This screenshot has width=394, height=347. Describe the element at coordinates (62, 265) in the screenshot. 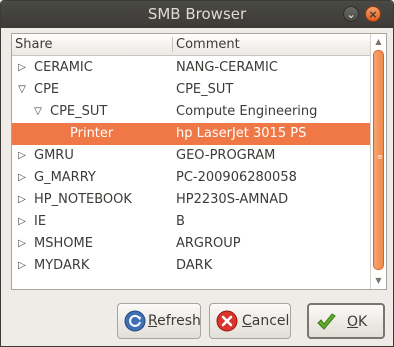

I see `share-name: MYDARK` at that location.